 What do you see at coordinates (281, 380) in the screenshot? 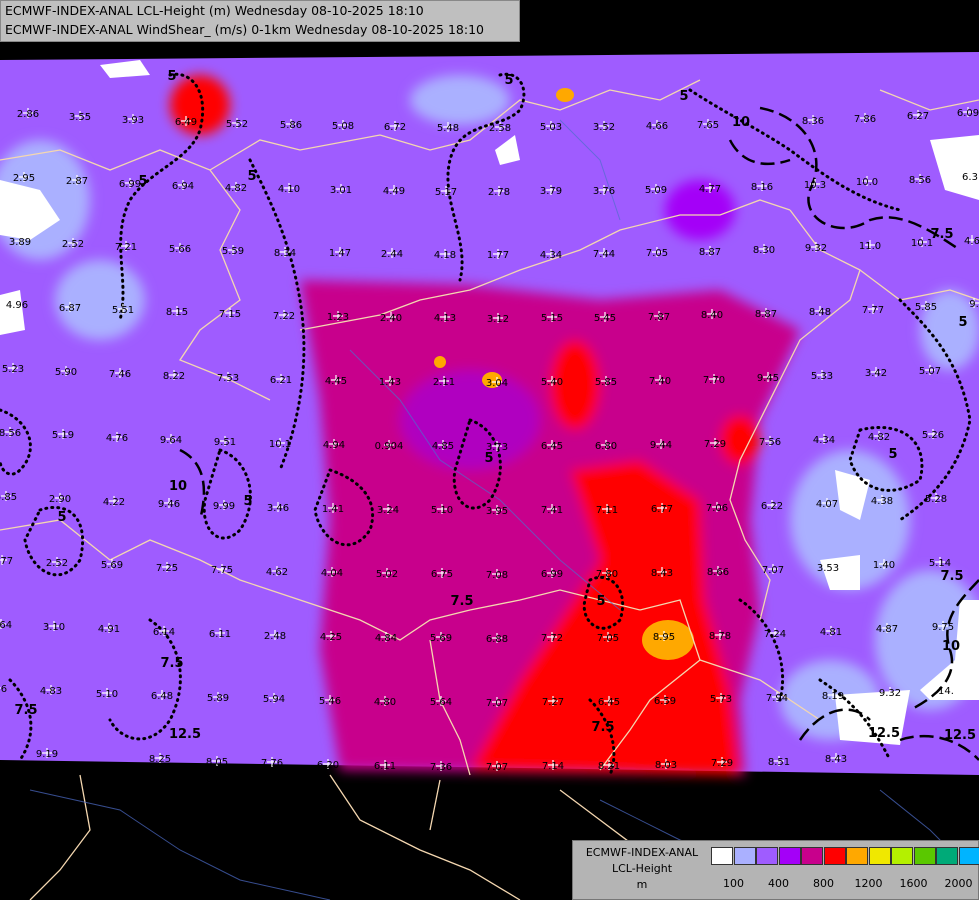
I see `wind-shear-value-label: 6.21` at bounding box center [281, 380].